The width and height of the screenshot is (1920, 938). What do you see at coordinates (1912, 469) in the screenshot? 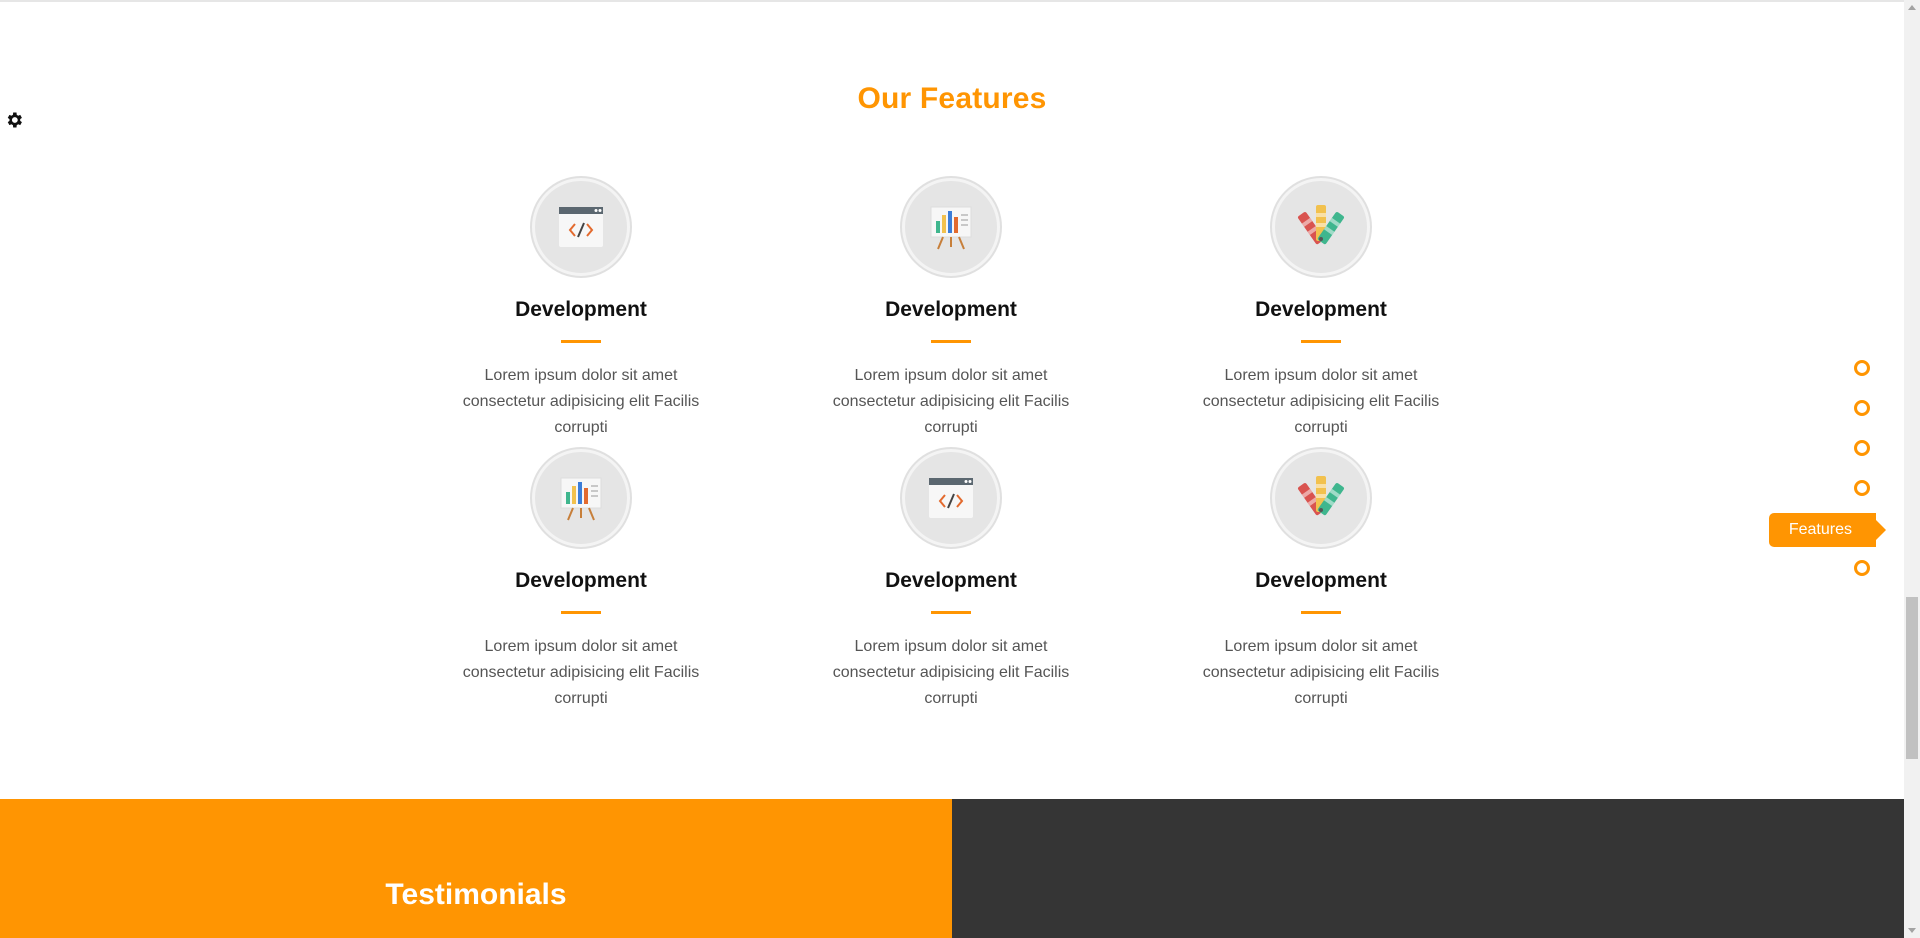
I see `vertical-scrollbar` at bounding box center [1912, 469].